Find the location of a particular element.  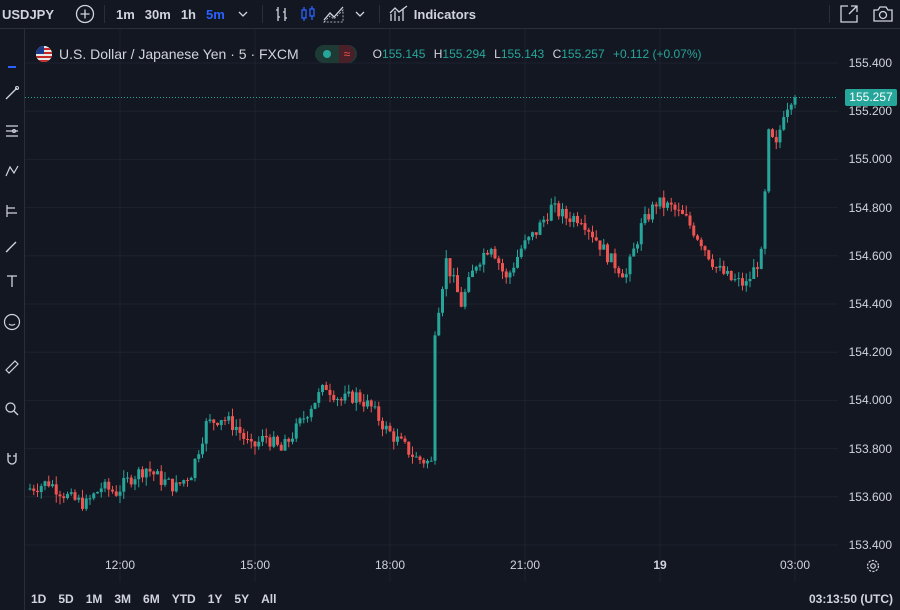

magnet-icon is located at coordinates (12, 459).